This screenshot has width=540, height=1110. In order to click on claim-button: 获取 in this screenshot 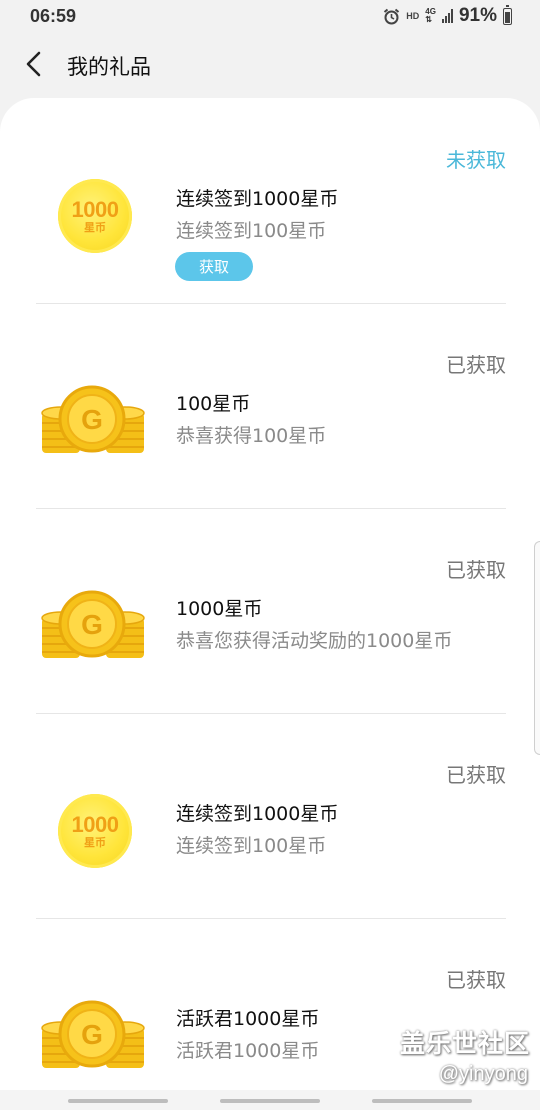, I will do `click(214, 266)`.